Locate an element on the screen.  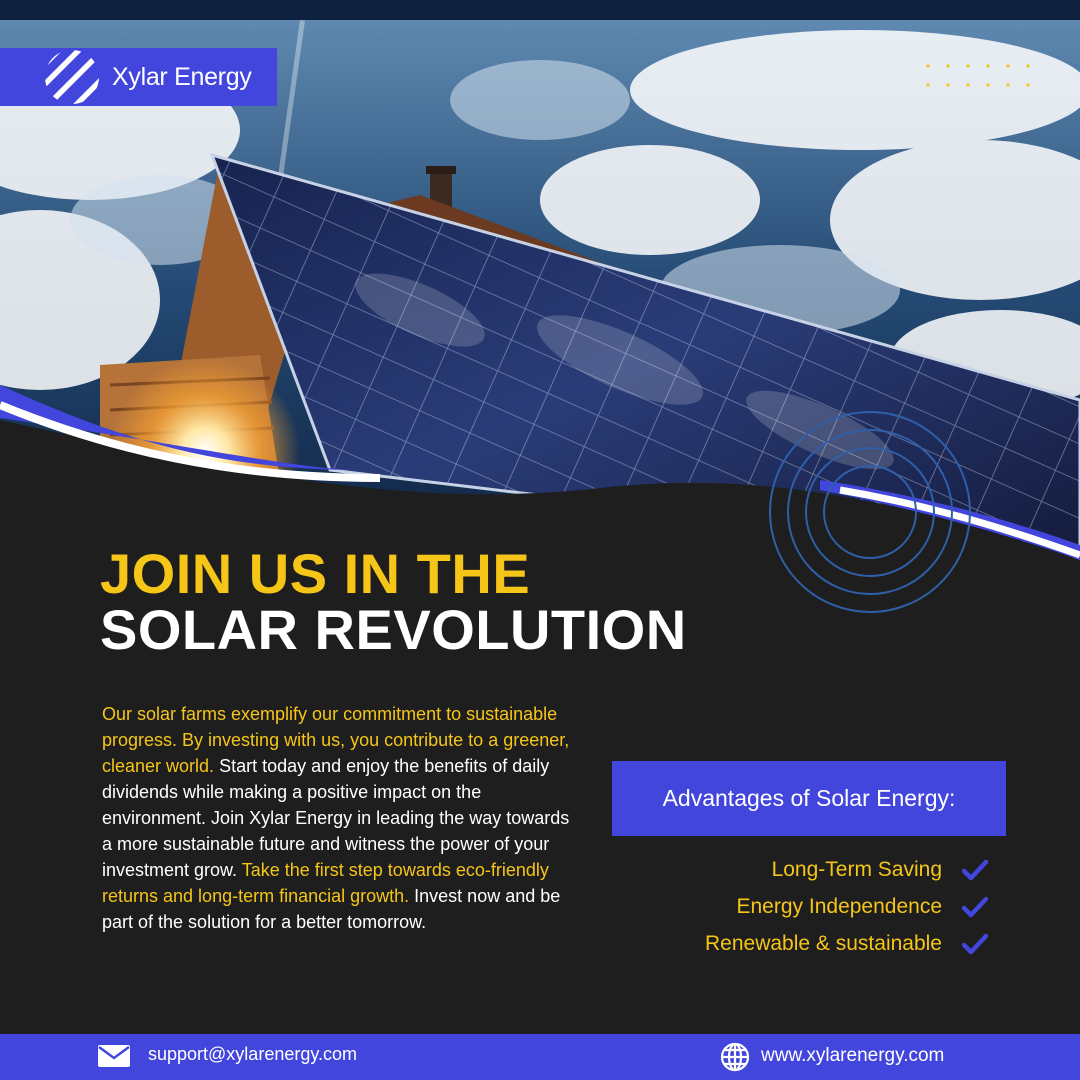
advantage-item: Long-Term Saving is located at coordinates (846, 869).